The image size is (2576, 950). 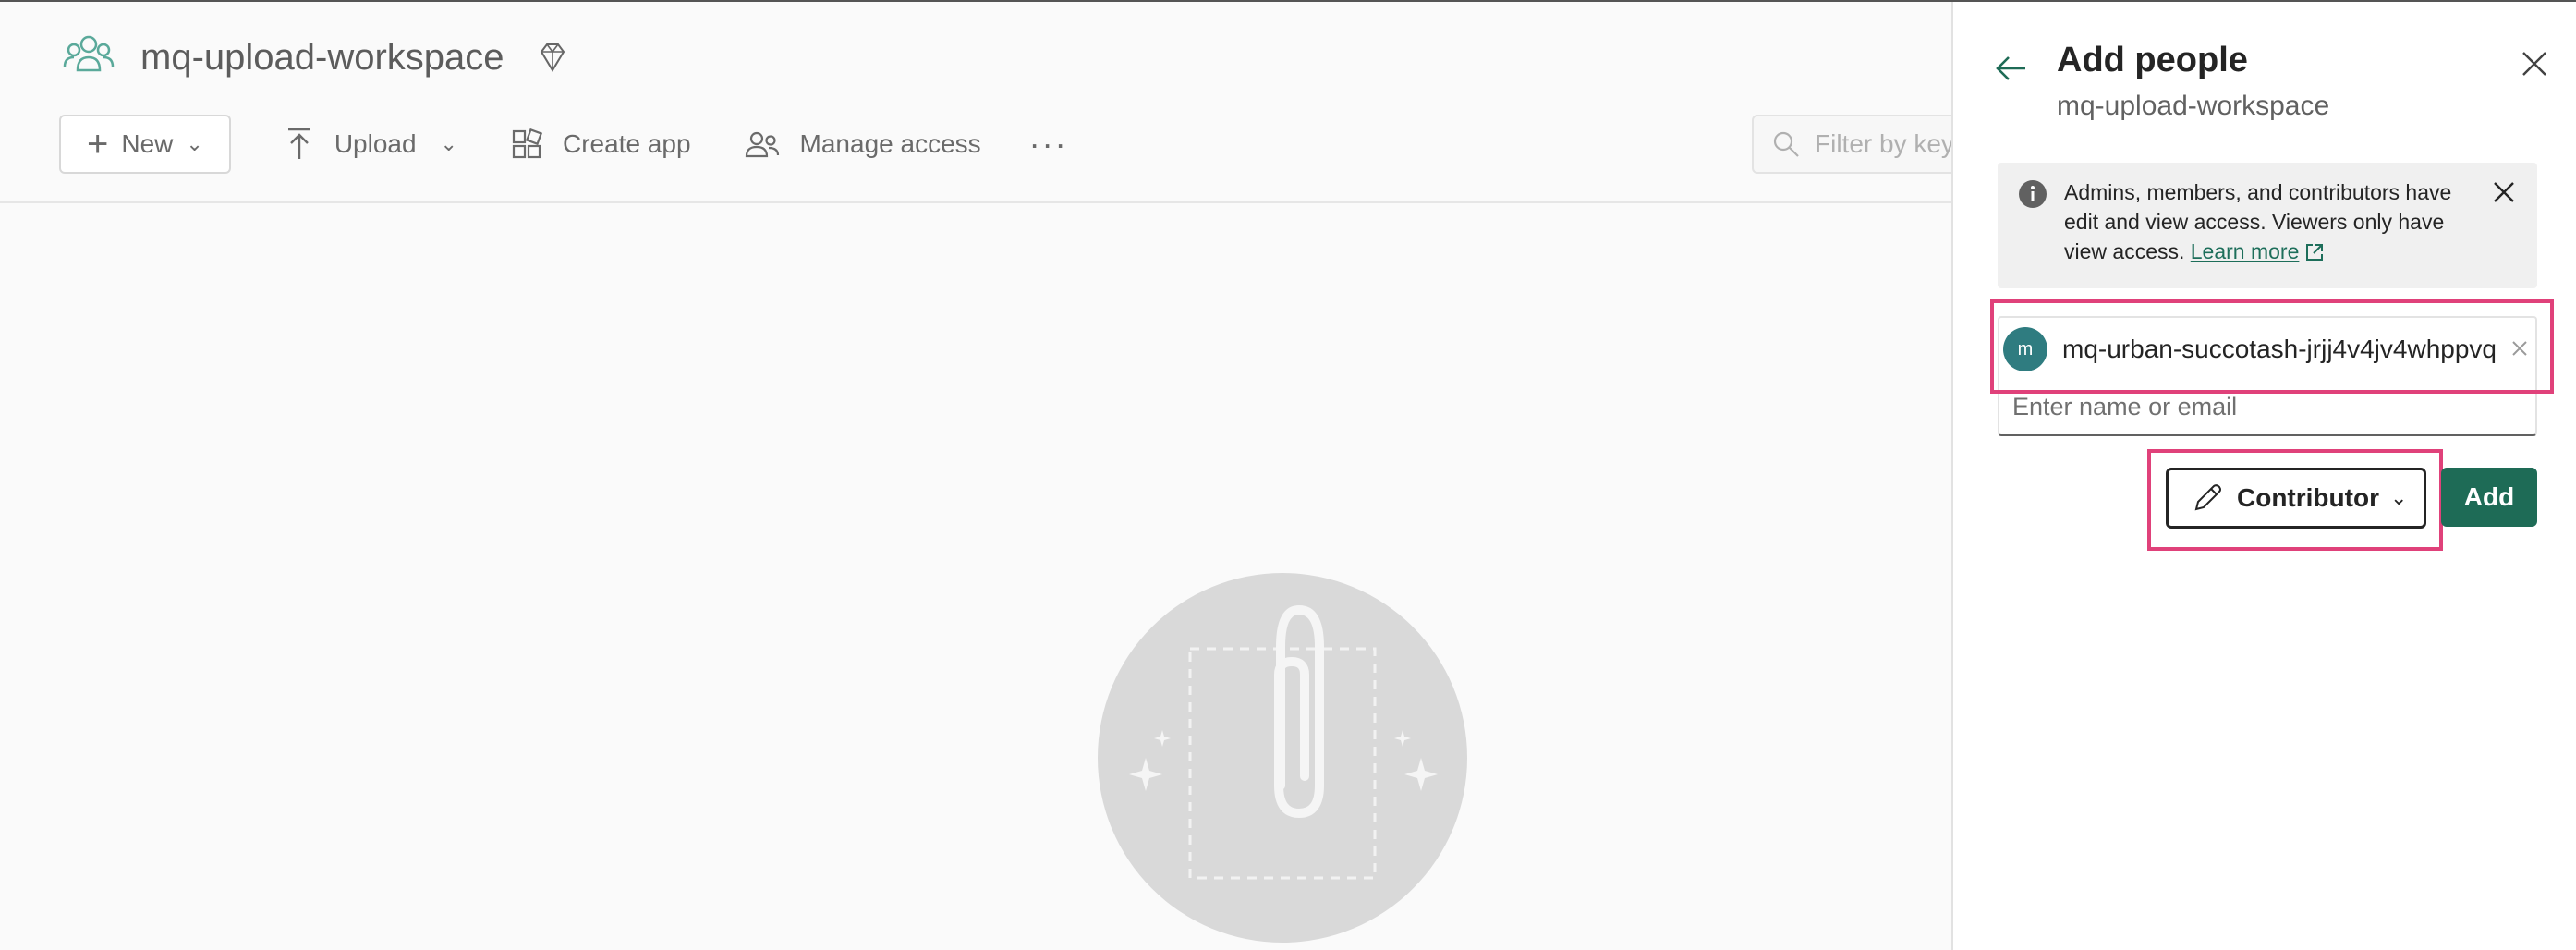 I want to click on info-icon, so click(x=2033, y=194).